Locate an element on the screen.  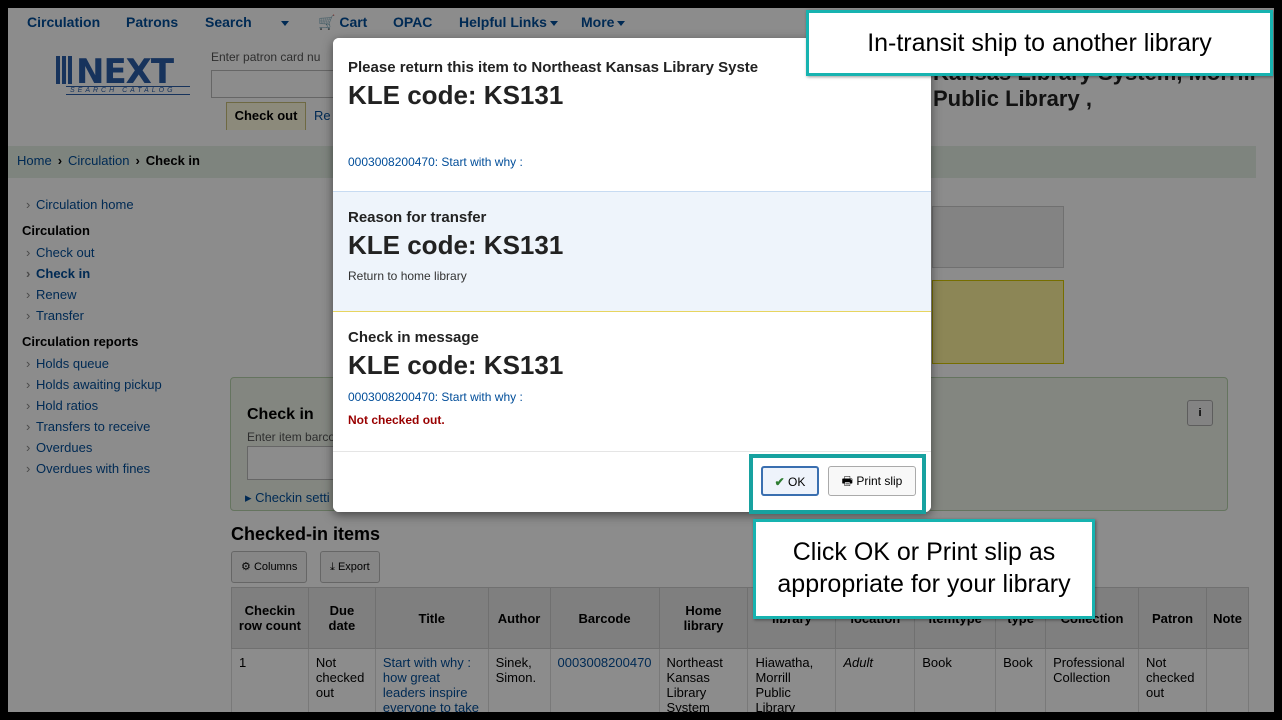
checkin-message-heading: Check in message is located at coordinates (413, 337).